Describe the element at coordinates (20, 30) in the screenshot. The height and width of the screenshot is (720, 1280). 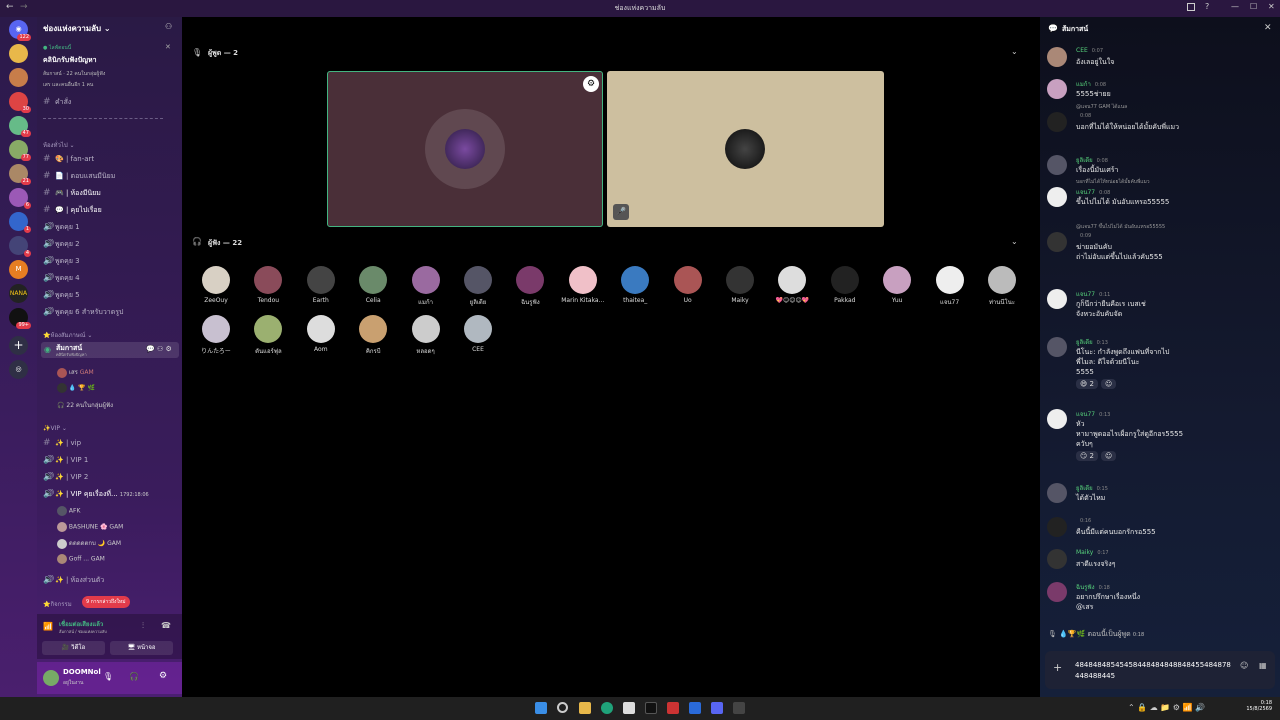
I see `direct-messages-icon: ◉ 122` at that location.